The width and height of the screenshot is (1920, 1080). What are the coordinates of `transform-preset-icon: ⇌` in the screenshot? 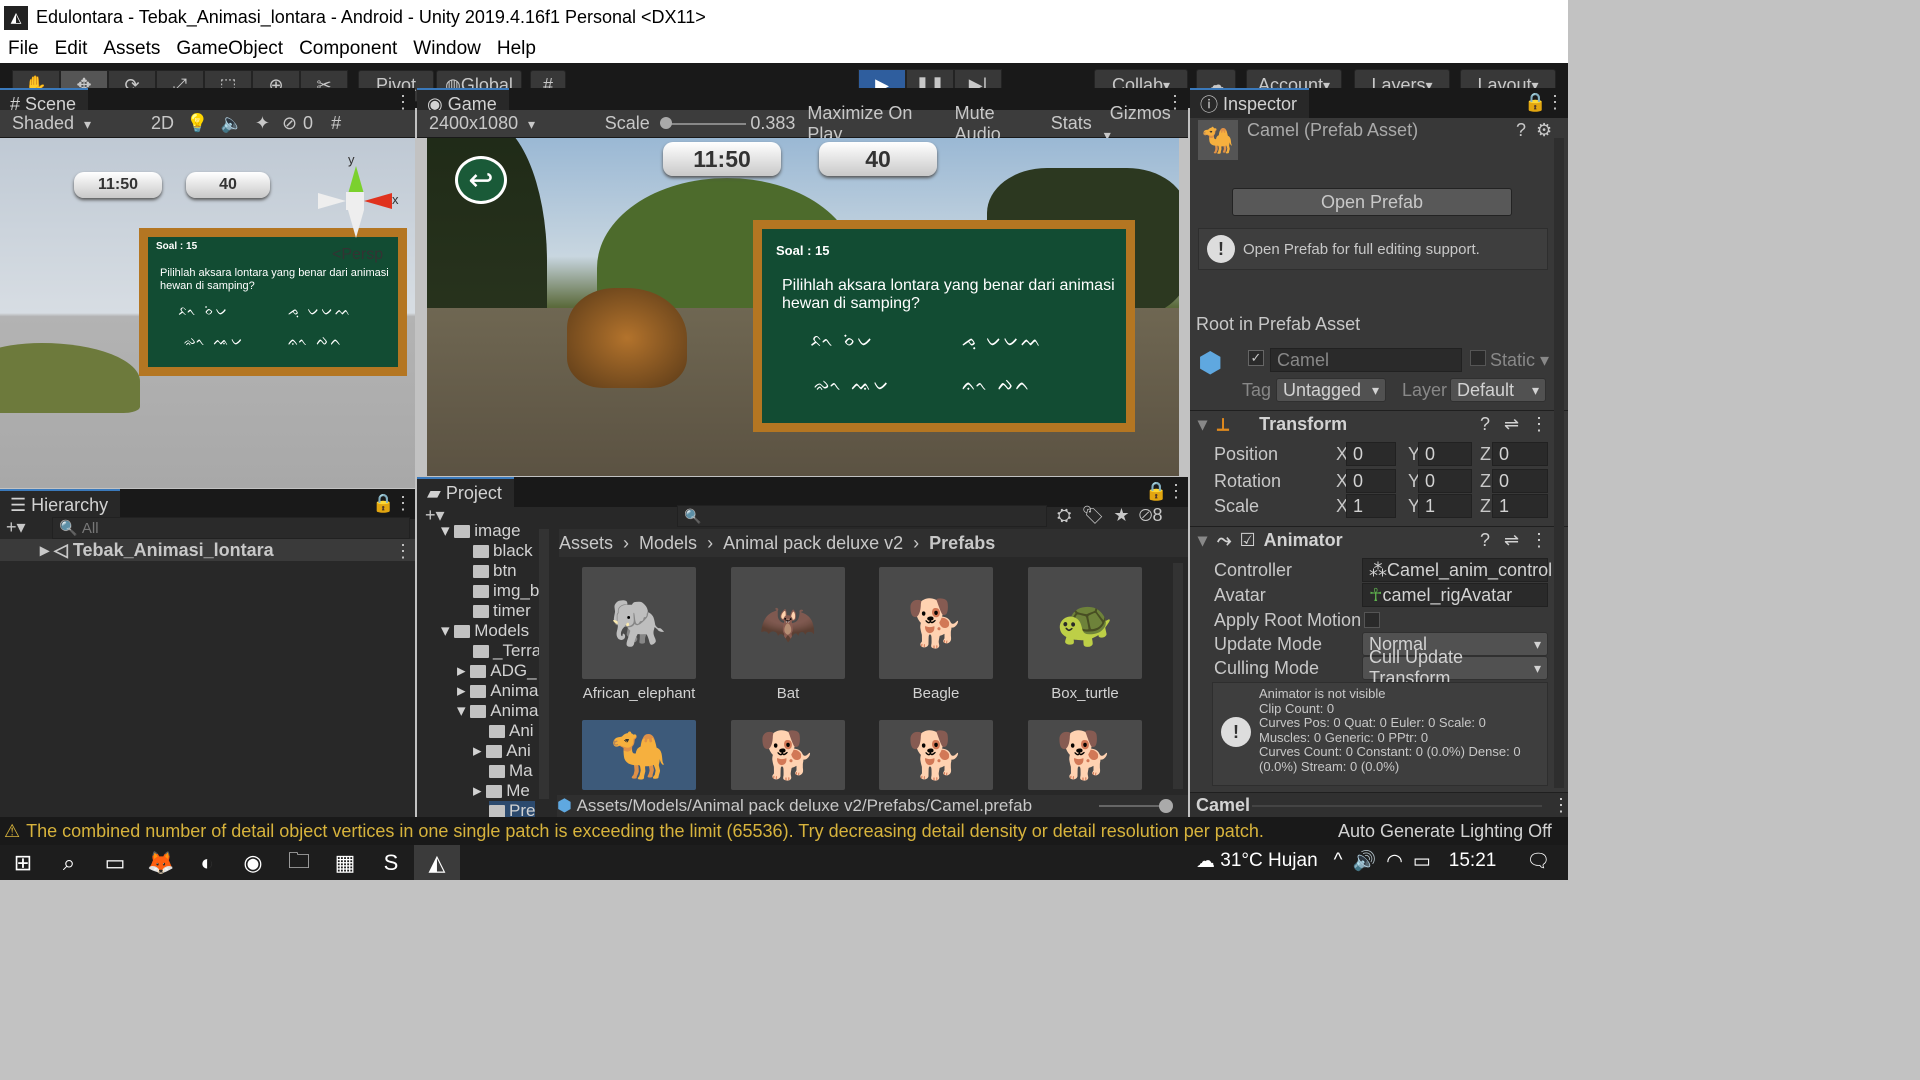 It's located at (1511, 424).